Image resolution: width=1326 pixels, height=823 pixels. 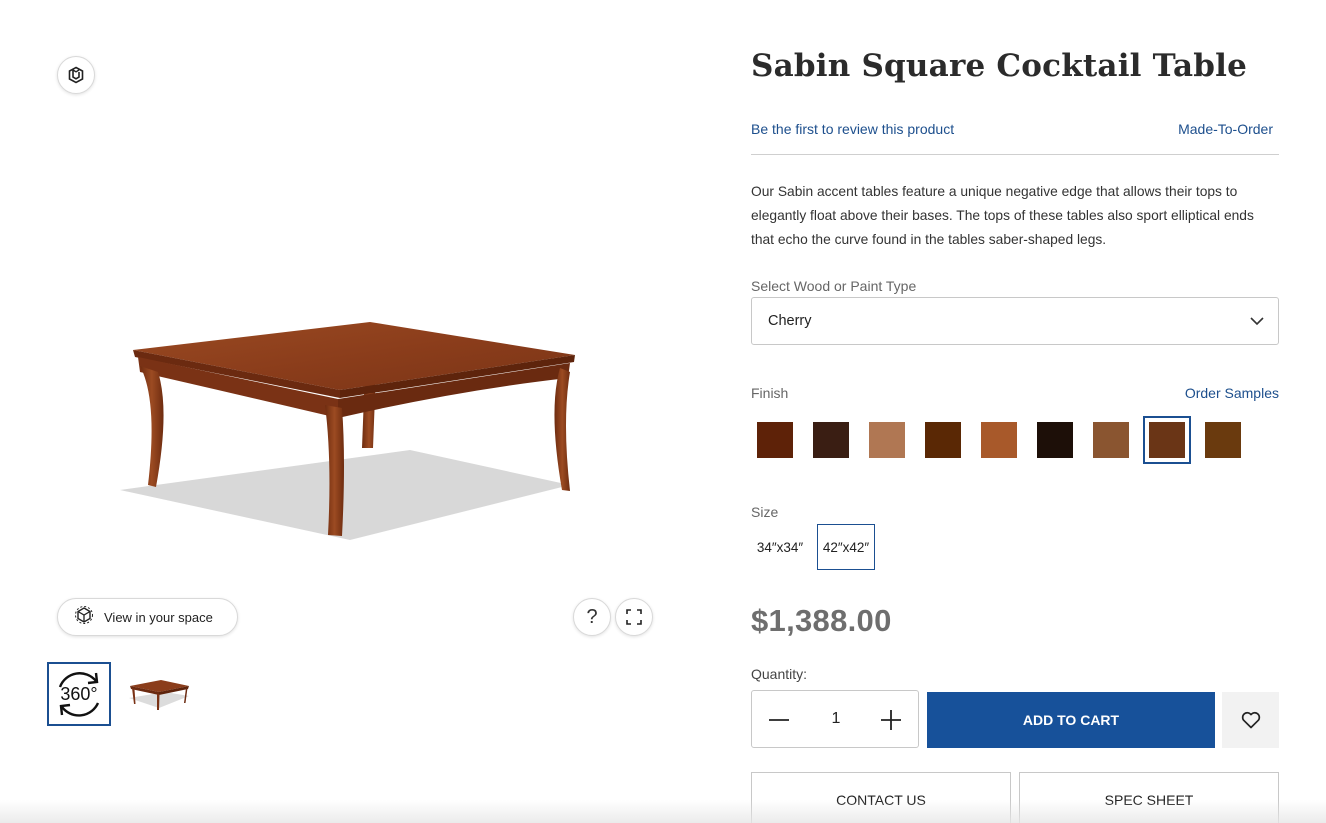 I want to click on wood-type-value: Cherry, so click(x=790, y=321).